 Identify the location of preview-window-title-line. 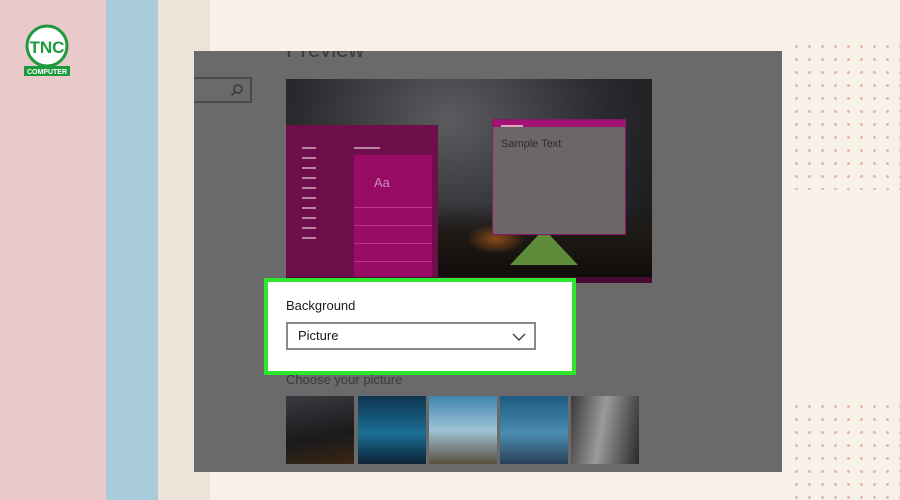
(512, 126).